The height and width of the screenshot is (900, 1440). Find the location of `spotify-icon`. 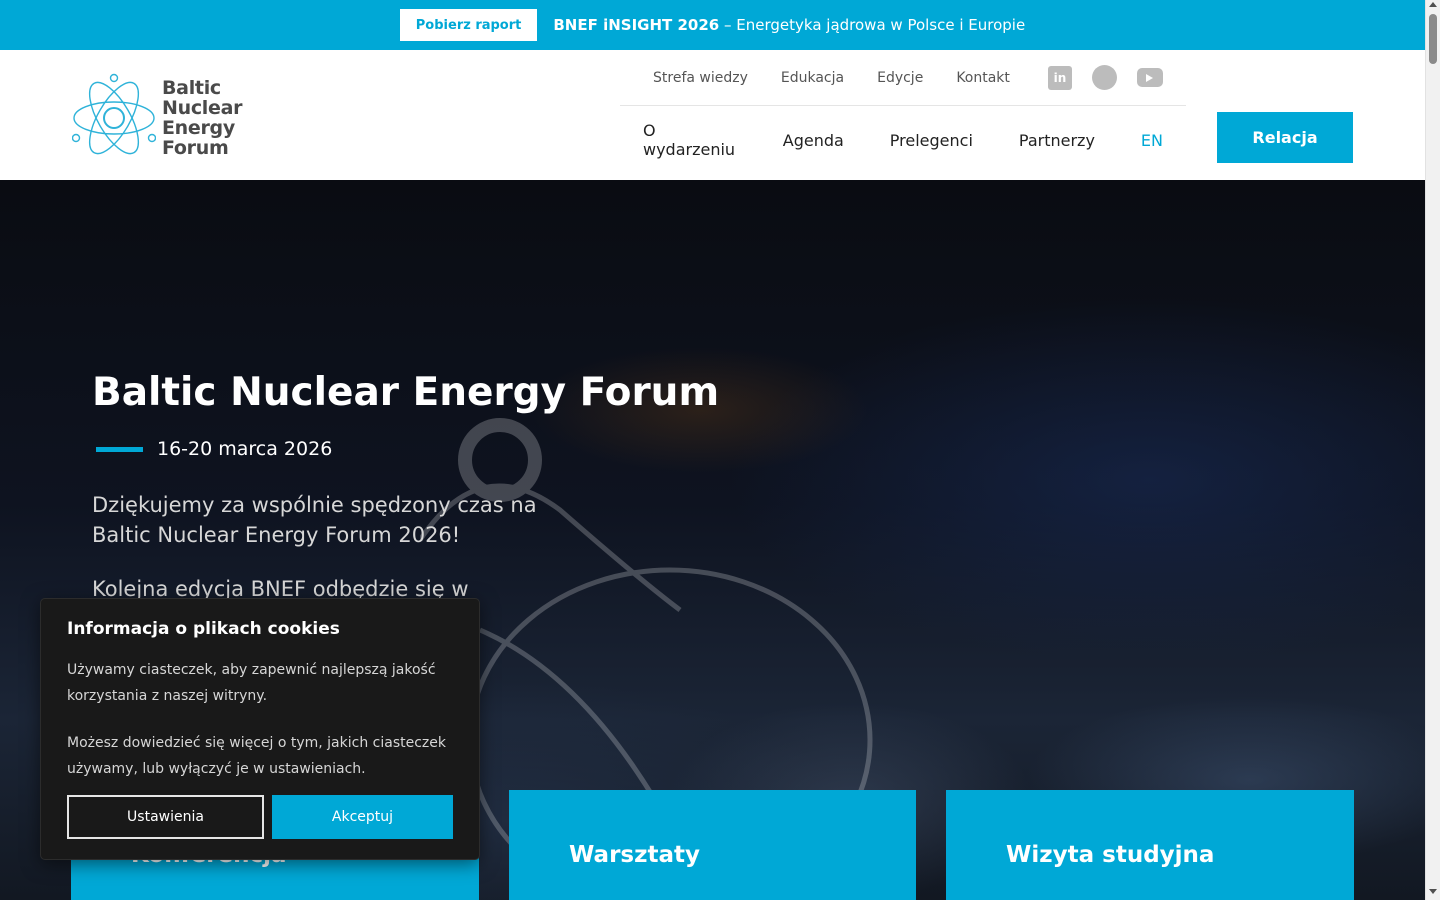

spotify-icon is located at coordinates (1104, 77).